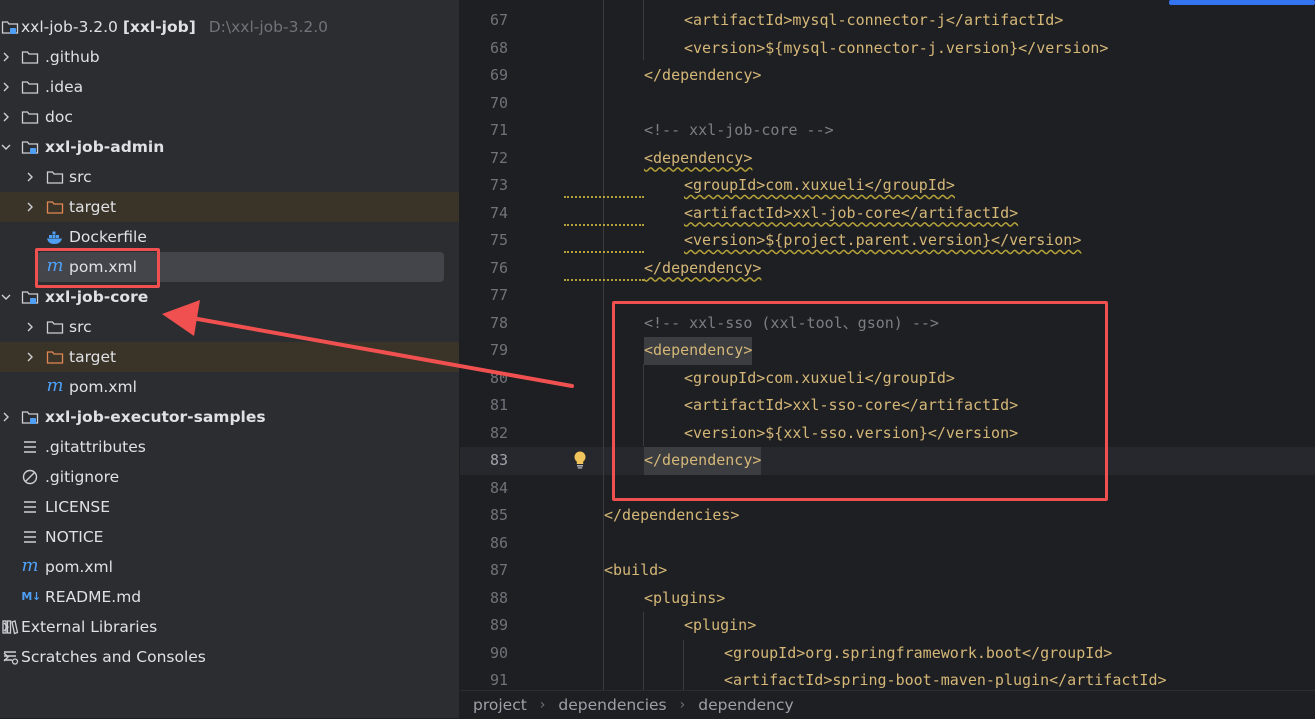 This screenshot has width=1315, height=719. I want to click on tree-item-label: xxl-job-executor-samples, so click(155, 417).